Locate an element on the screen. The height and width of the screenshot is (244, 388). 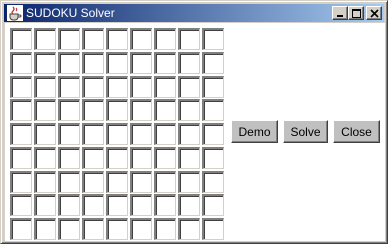
close-button: Close is located at coordinates (356, 131).